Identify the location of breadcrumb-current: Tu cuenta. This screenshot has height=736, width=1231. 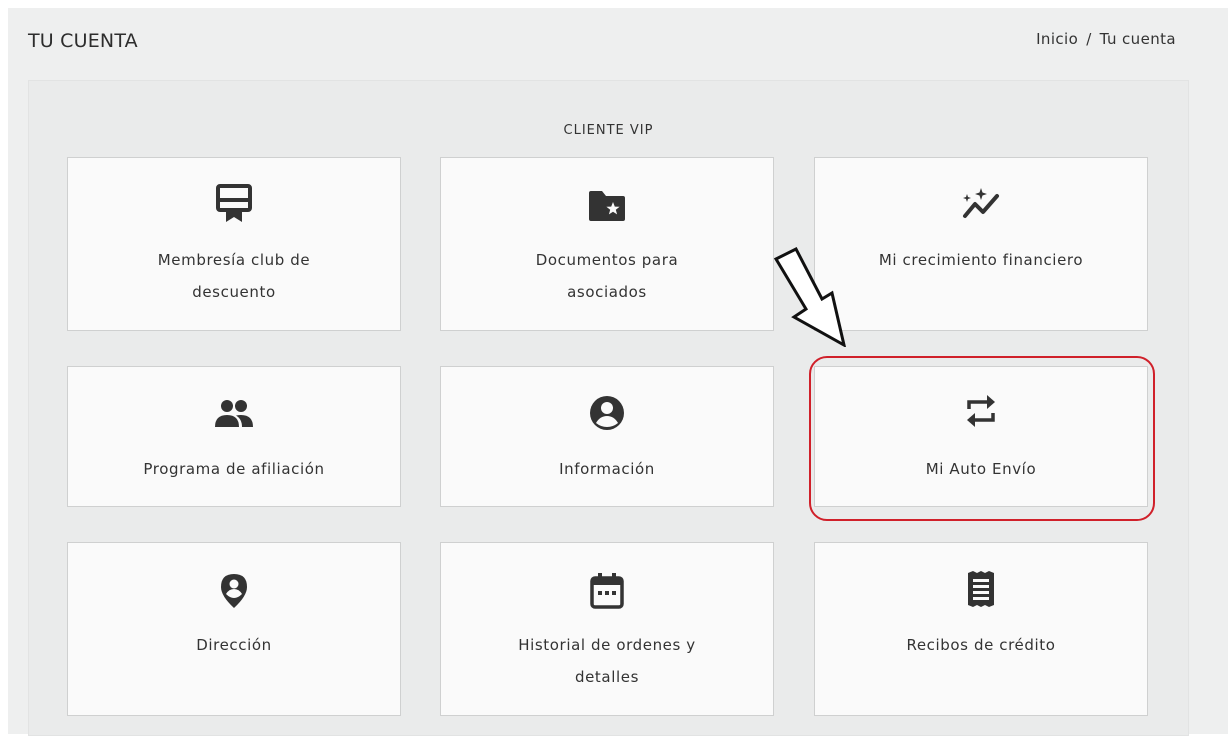
(1137, 39).